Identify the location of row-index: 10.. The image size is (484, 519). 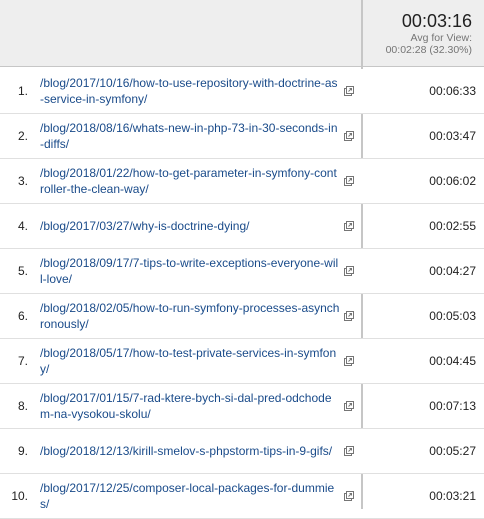
(19, 496).